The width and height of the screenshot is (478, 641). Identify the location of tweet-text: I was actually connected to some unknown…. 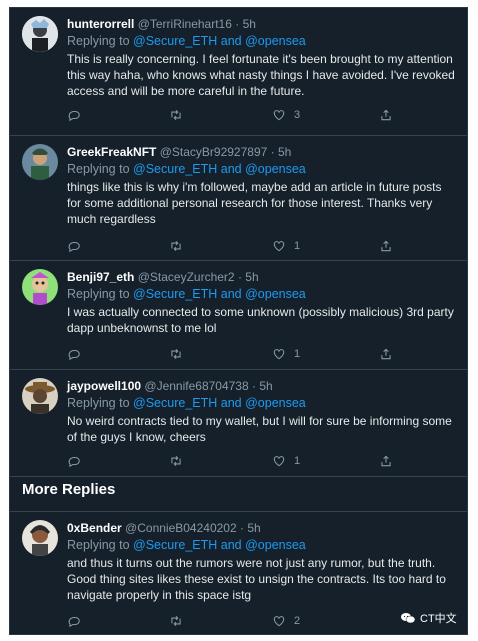
(260, 320).